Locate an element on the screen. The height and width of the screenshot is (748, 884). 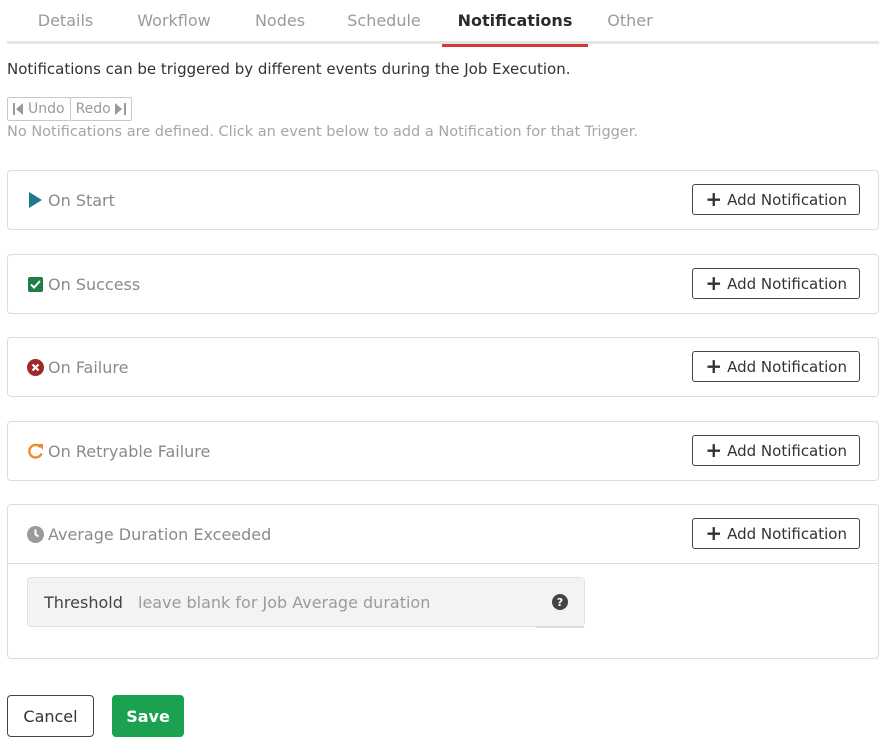
event-panel-on-success: On Success + Add Notification is located at coordinates (443, 284).